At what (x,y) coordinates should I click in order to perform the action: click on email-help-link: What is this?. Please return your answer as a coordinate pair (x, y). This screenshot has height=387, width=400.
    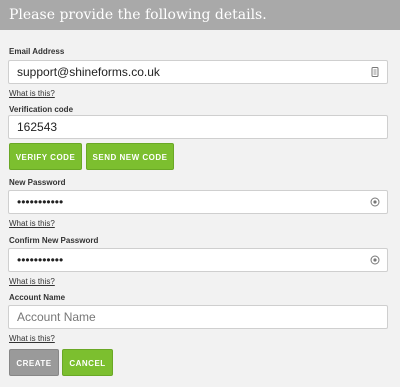
    Looking at the image, I should click on (32, 93).